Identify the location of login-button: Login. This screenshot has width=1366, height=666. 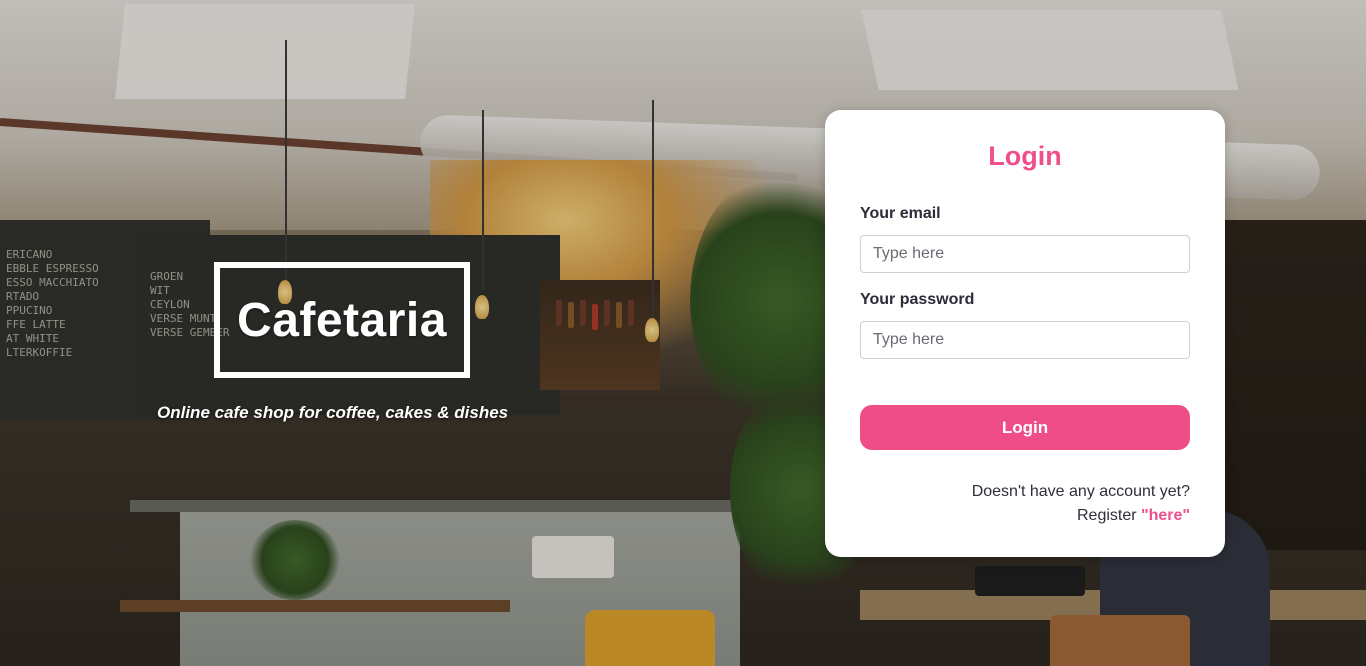
(1025, 427).